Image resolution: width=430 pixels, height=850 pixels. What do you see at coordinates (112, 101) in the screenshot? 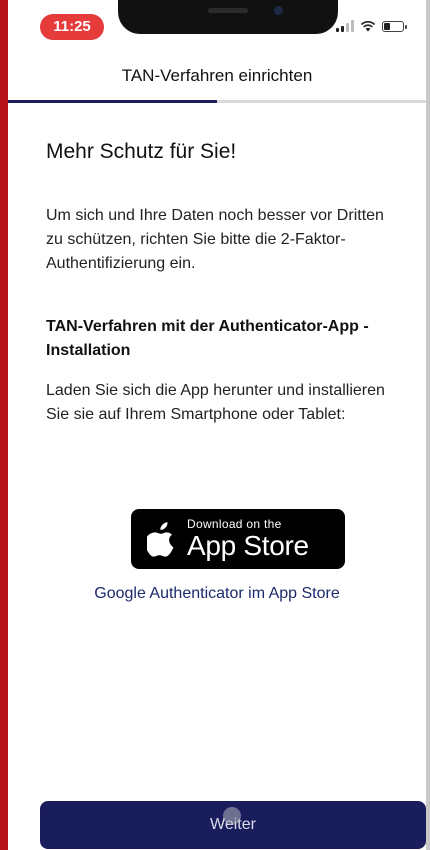
I see `progress-fill` at bounding box center [112, 101].